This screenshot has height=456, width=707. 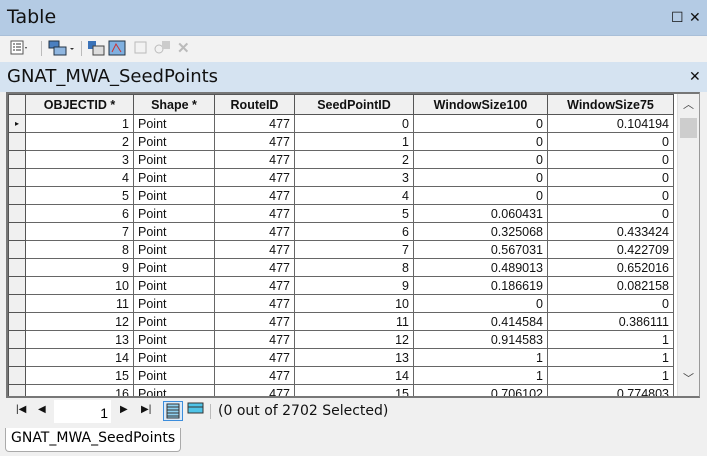 What do you see at coordinates (174, 104) in the screenshot?
I see `column-header: Shape *` at bounding box center [174, 104].